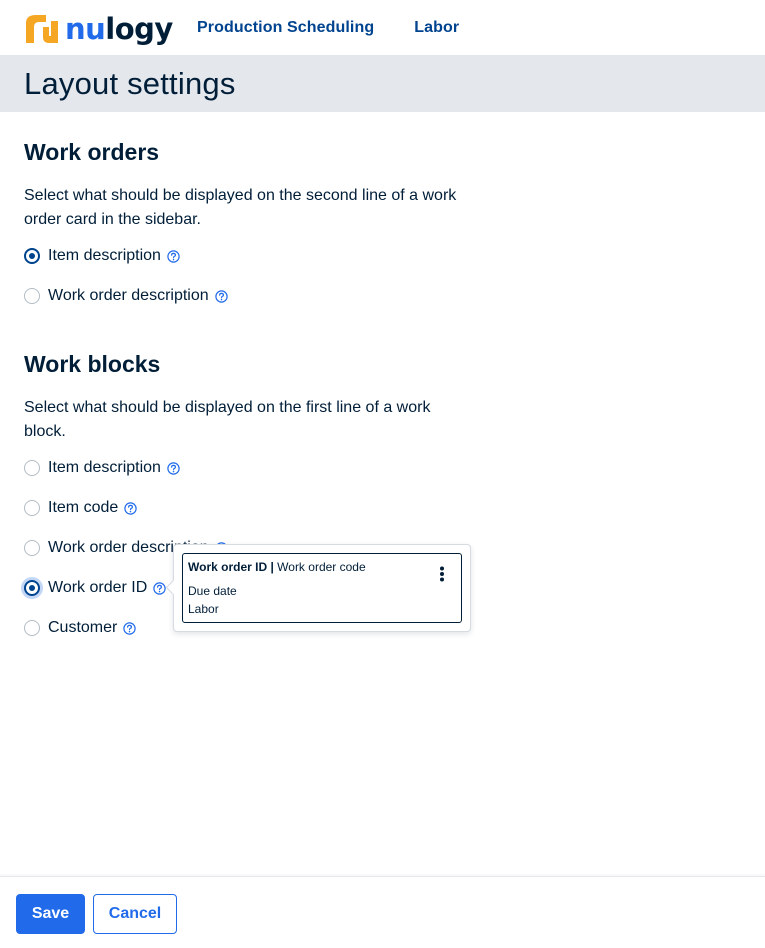  What do you see at coordinates (382, 912) in the screenshot?
I see `footer-actions: Save Cancel` at bounding box center [382, 912].